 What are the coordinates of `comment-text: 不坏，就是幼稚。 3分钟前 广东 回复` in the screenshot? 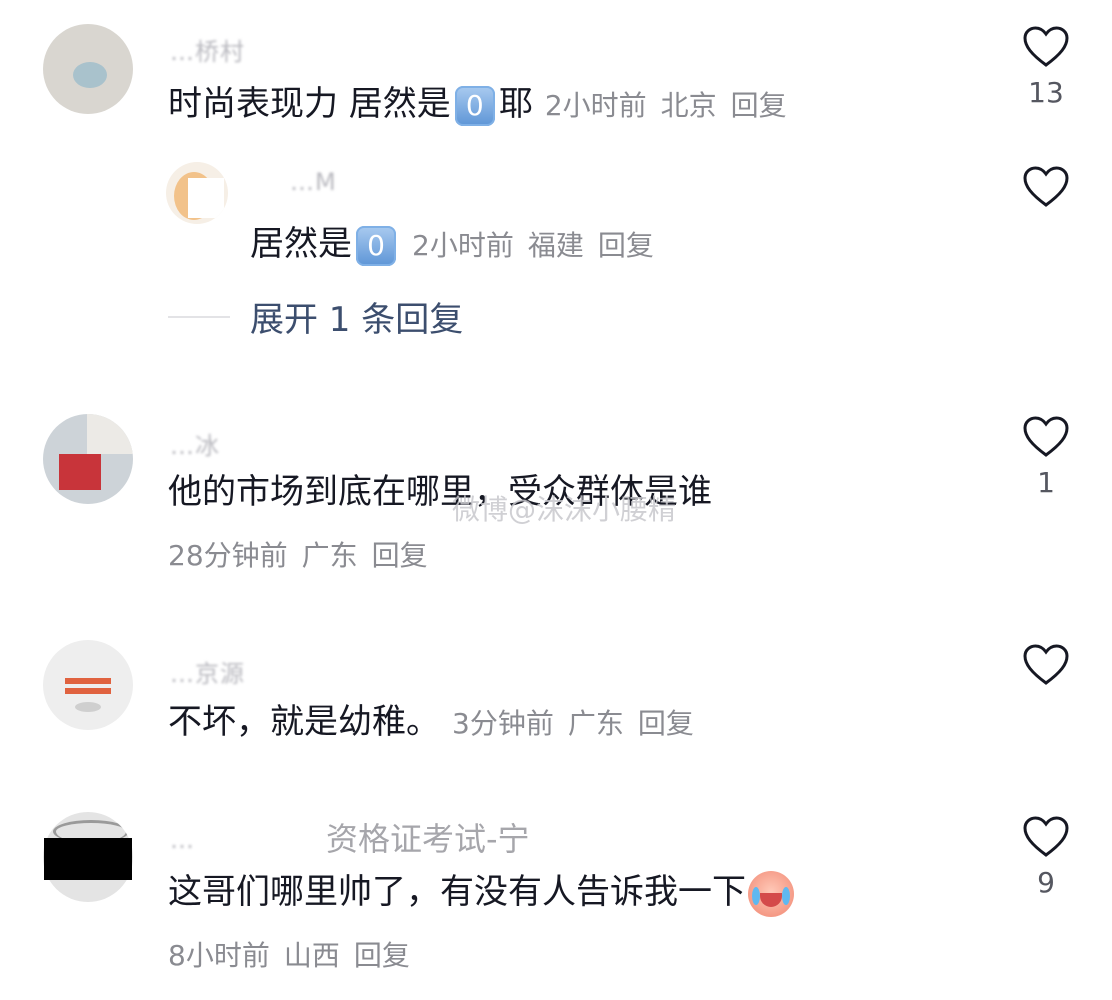 It's located at (431, 723).